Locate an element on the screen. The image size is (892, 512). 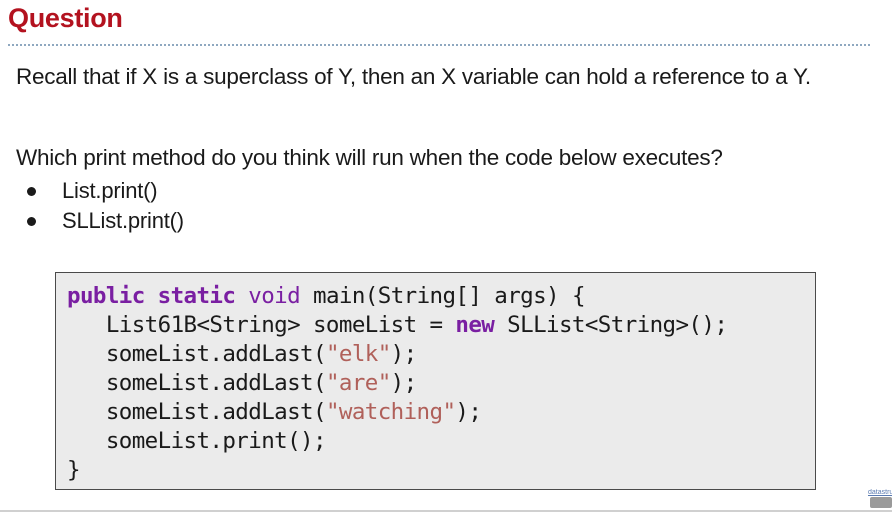
title-divider is located at coordinates (439, 45).